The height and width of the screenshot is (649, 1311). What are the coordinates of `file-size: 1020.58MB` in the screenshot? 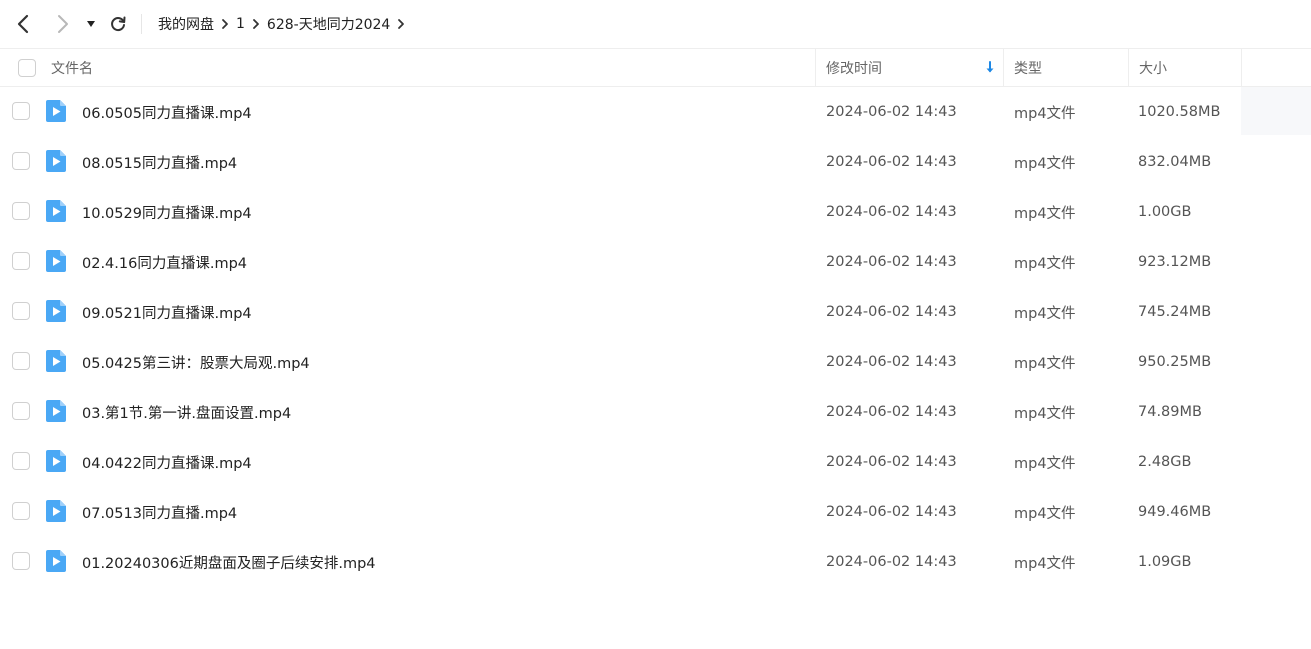 It's located at (1179, 112).